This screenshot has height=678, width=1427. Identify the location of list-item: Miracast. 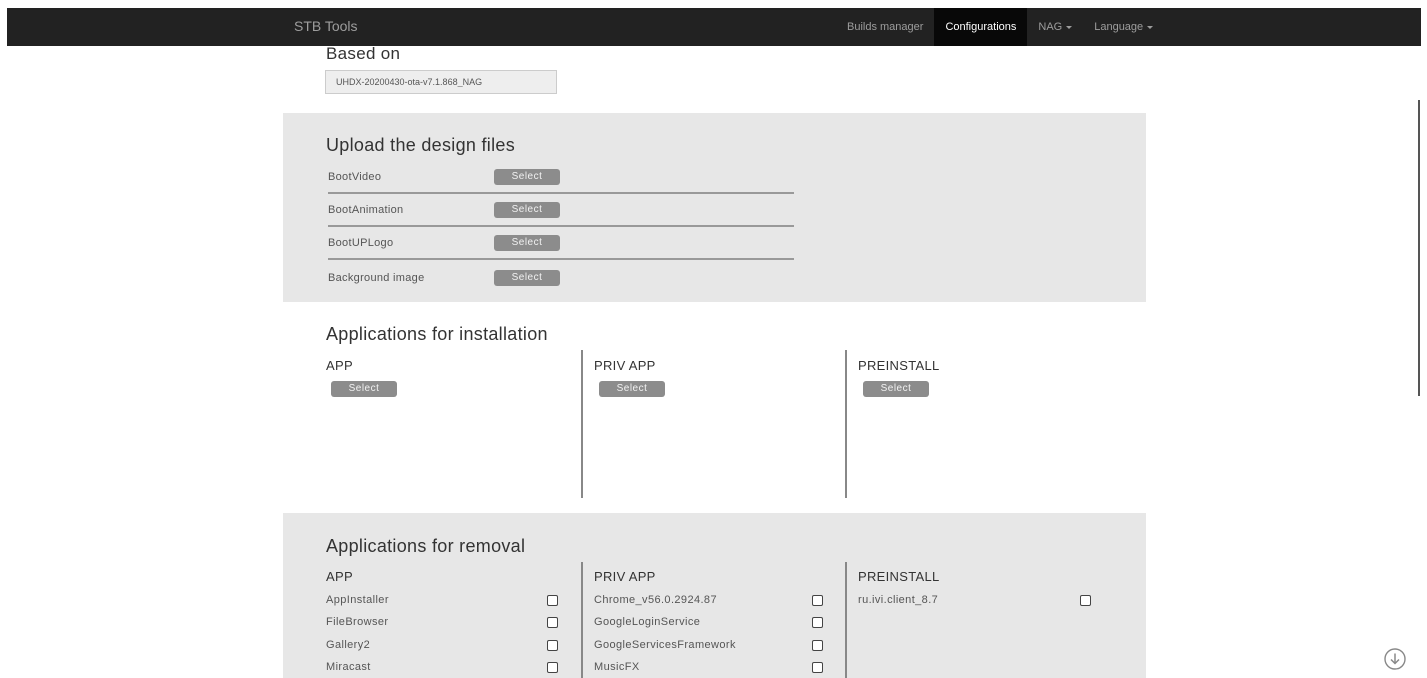
(348, 667).